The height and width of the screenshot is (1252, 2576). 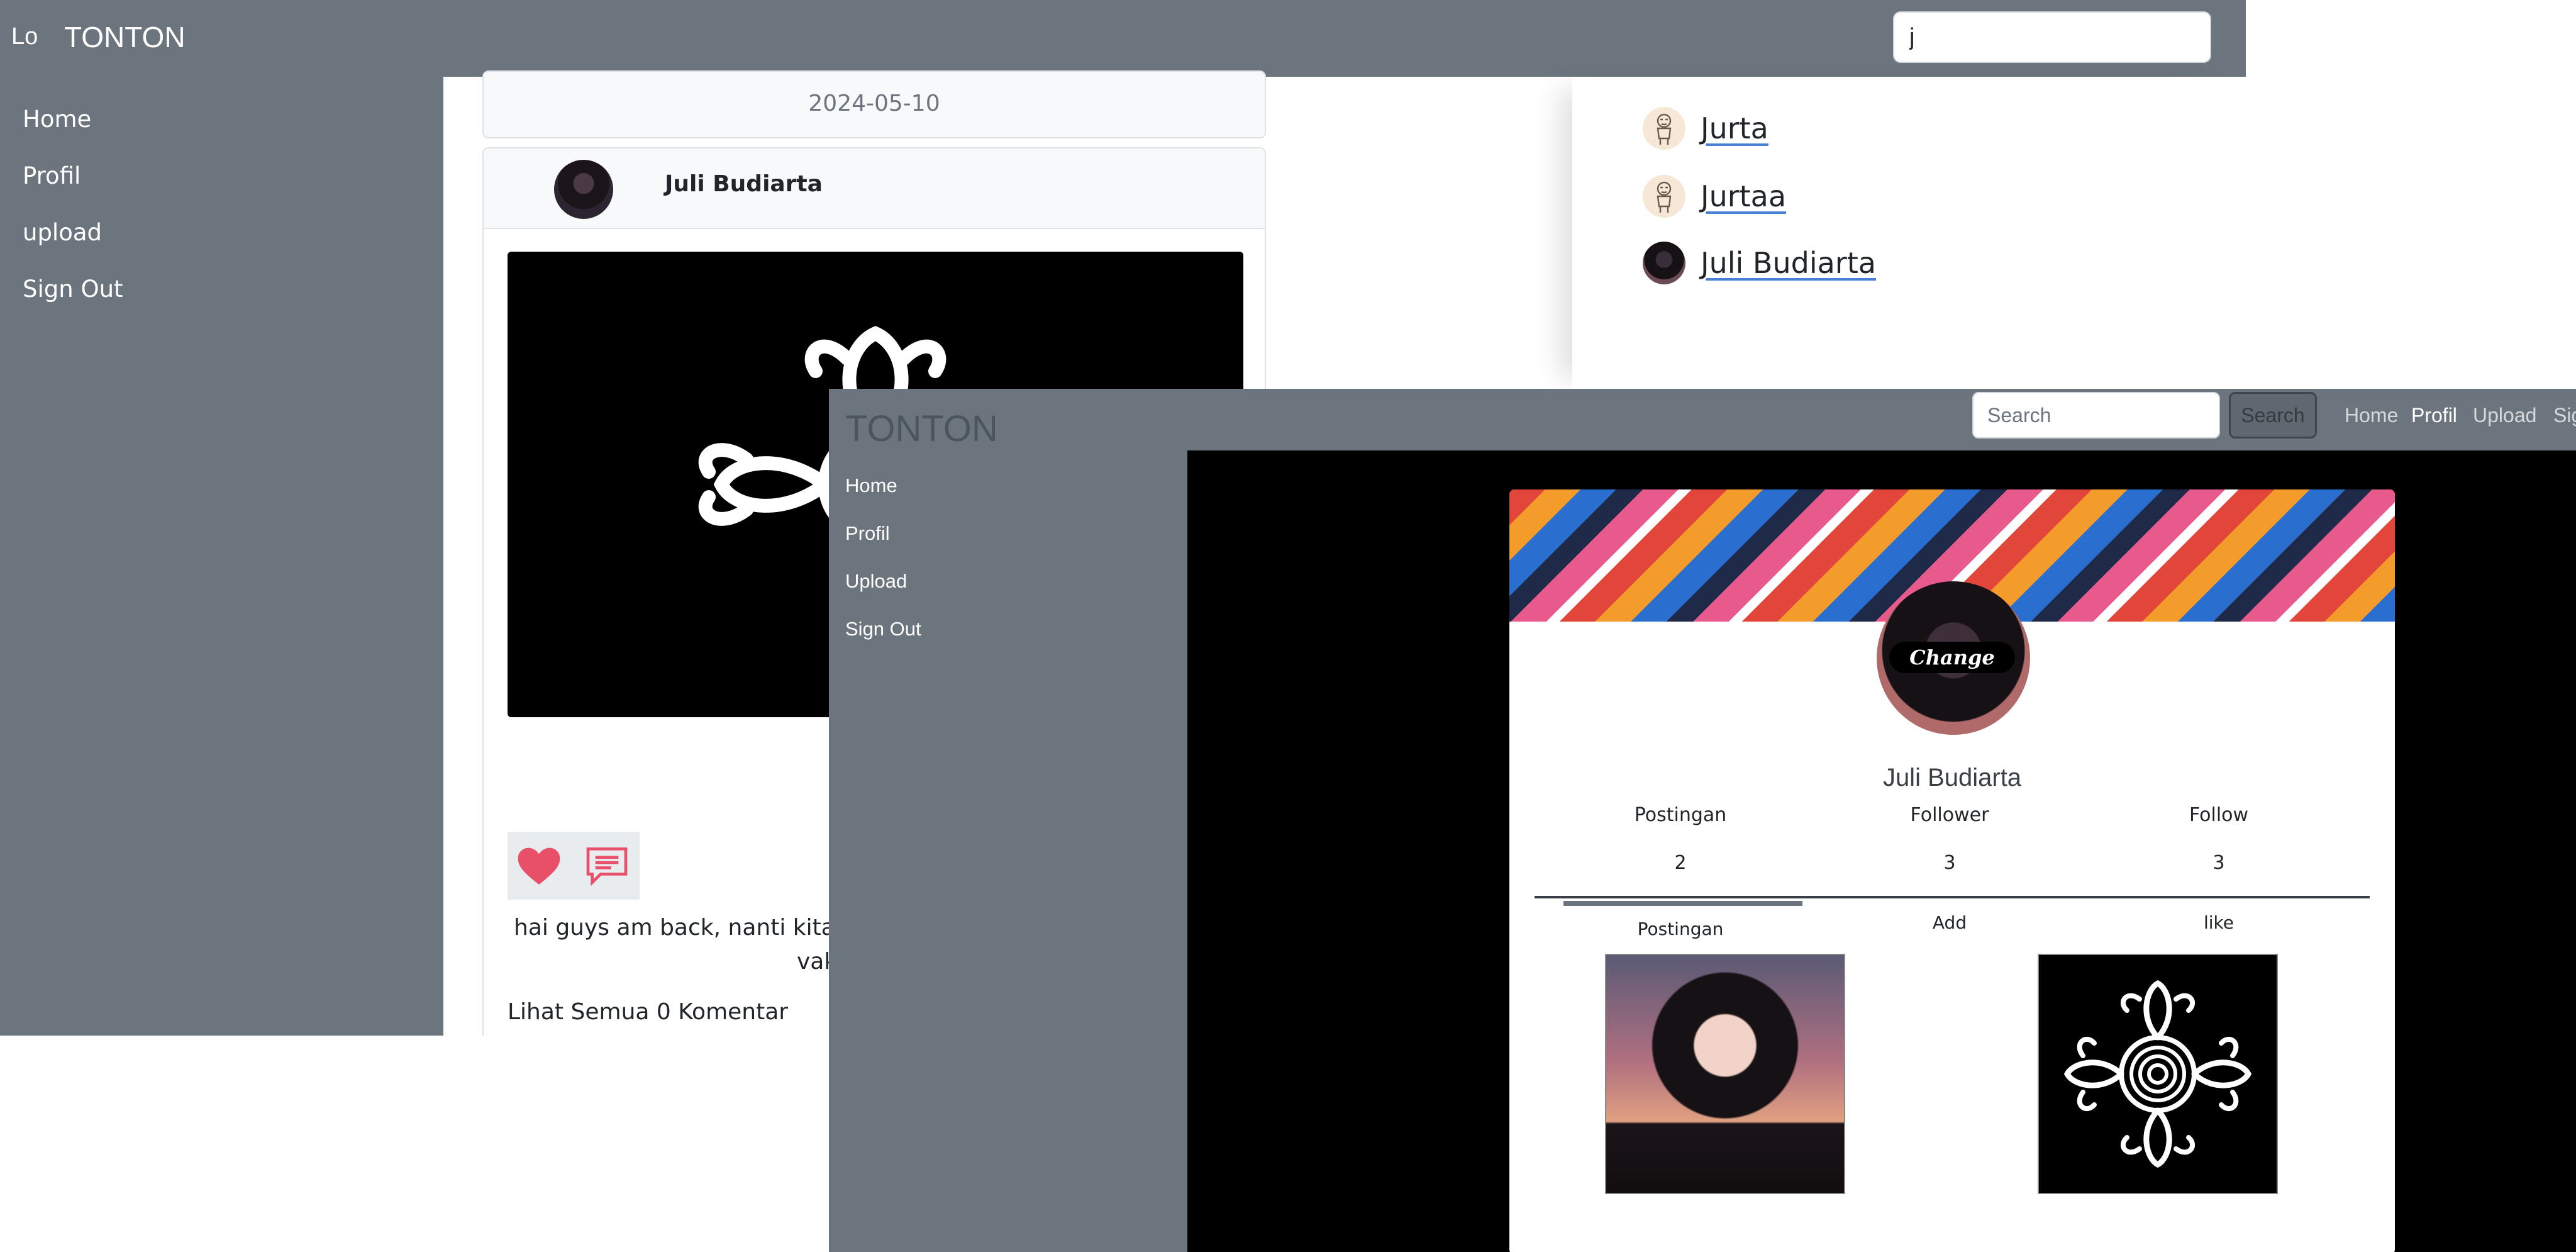 I want to click on date-header-card: 2024-05-10, so click(x=874, y=104).